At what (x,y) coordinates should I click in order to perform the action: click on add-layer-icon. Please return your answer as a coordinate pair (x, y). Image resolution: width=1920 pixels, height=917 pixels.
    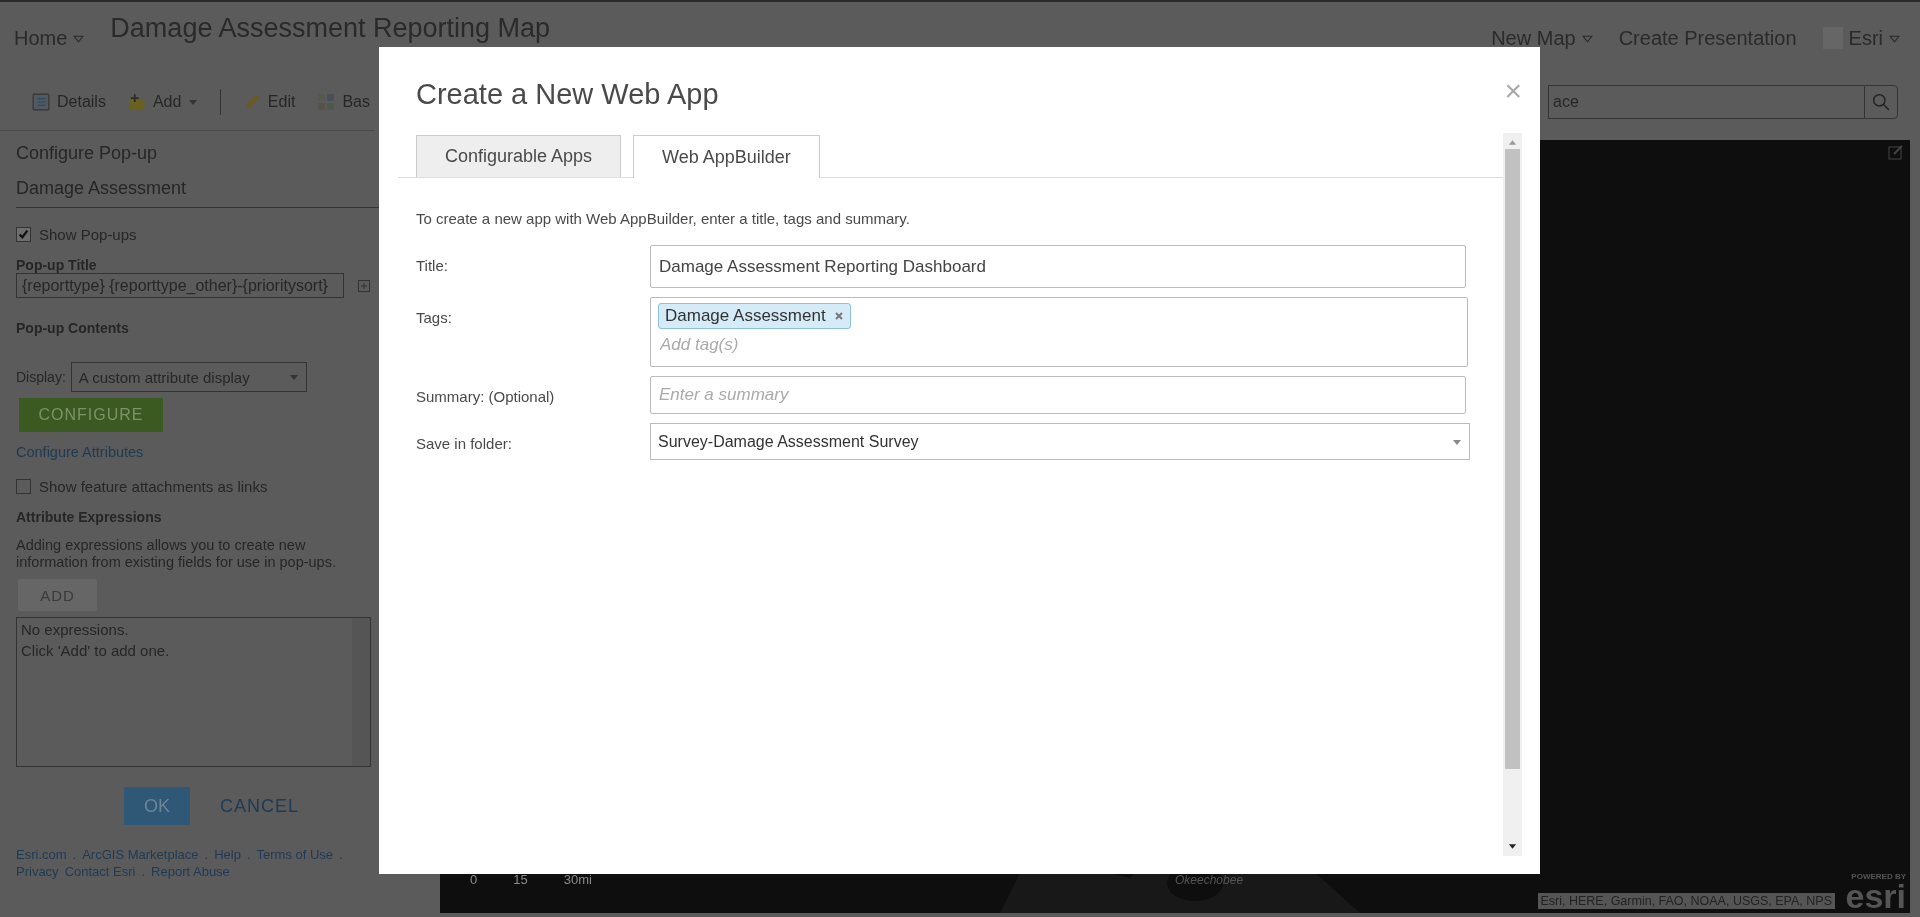
    Looking at the image, I should click on (136, 102).